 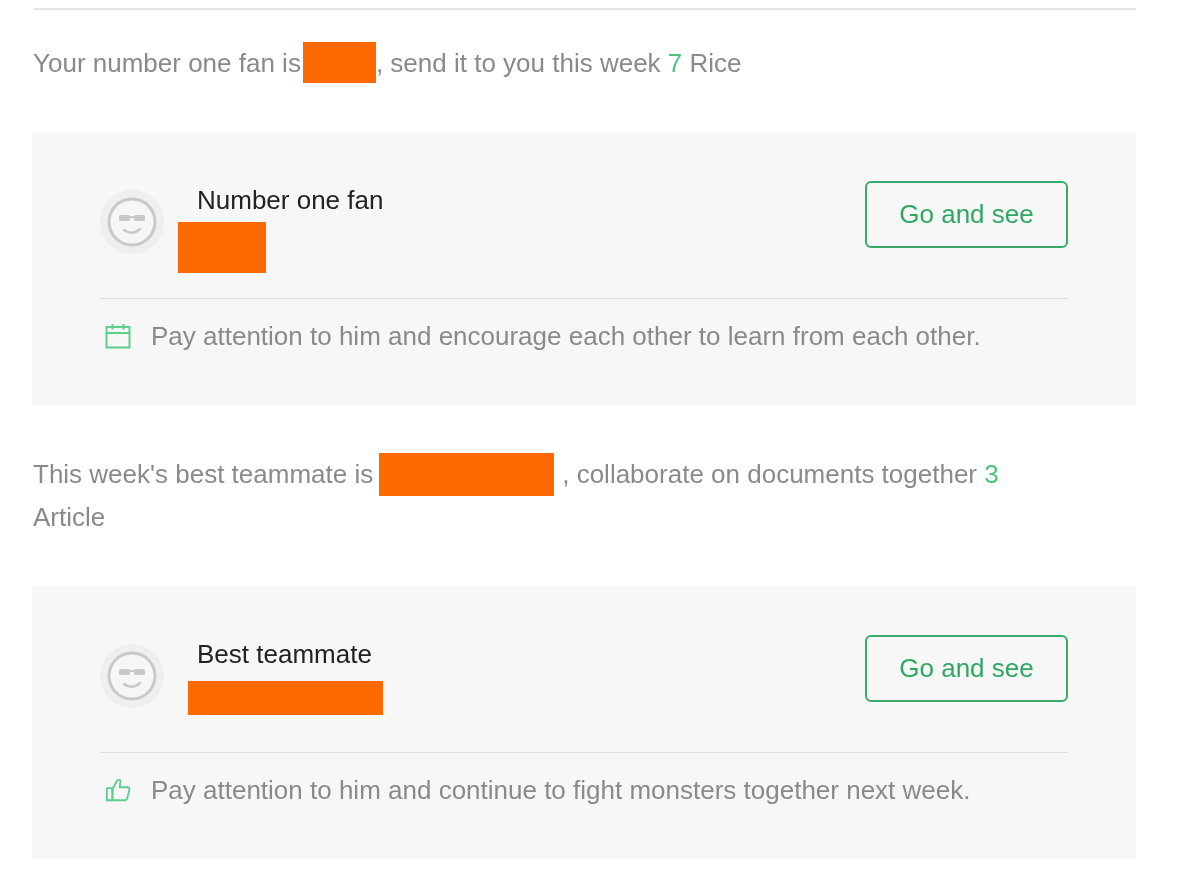 I want to click on summary-text: Your number one fan is, so click(x=167, y=63).